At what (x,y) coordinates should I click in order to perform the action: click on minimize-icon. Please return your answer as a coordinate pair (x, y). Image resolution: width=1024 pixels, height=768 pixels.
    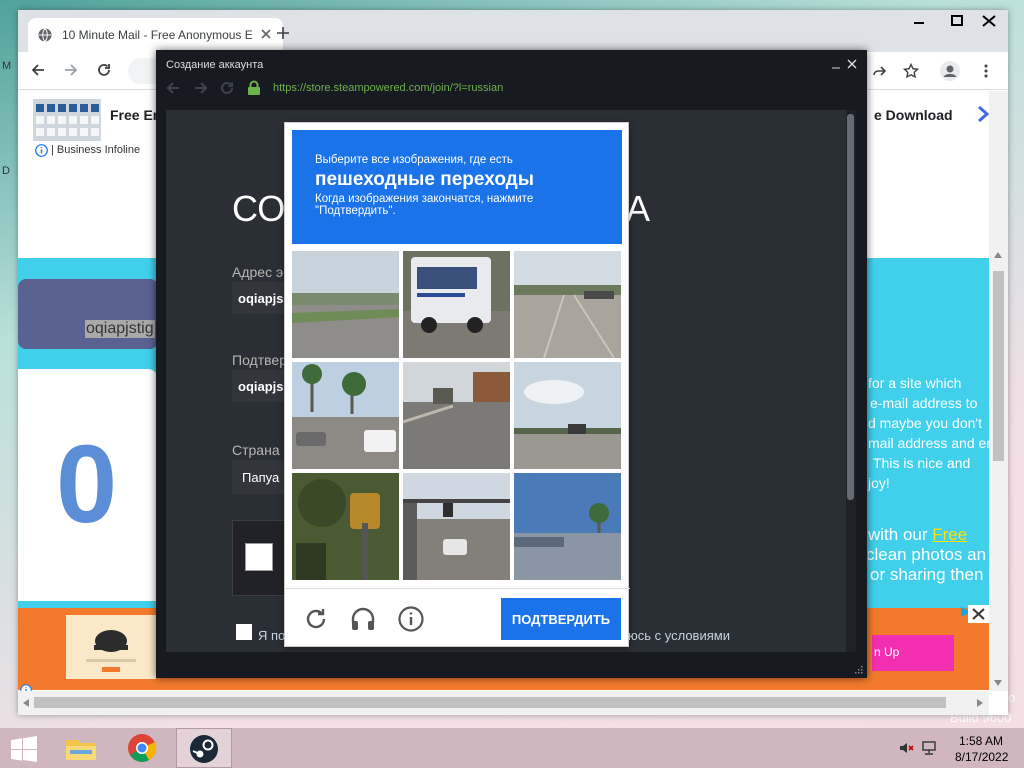
    Looking at the image, I should click on (919, 21).